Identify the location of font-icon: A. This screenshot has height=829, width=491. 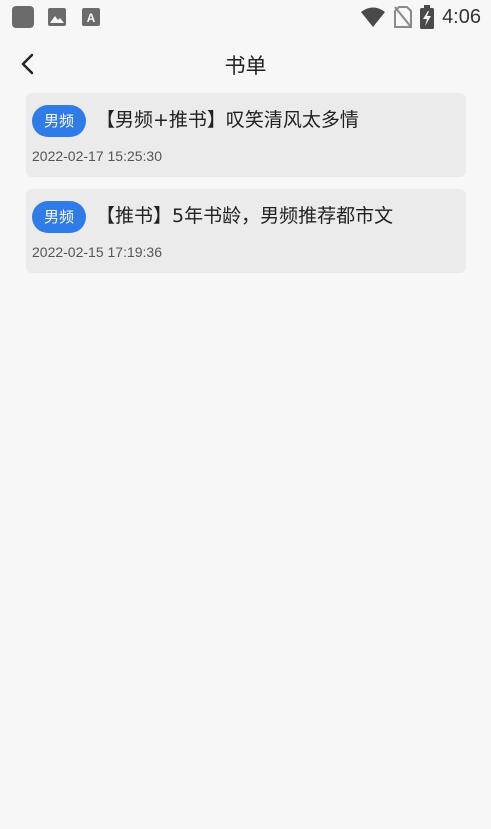
(91, 17).